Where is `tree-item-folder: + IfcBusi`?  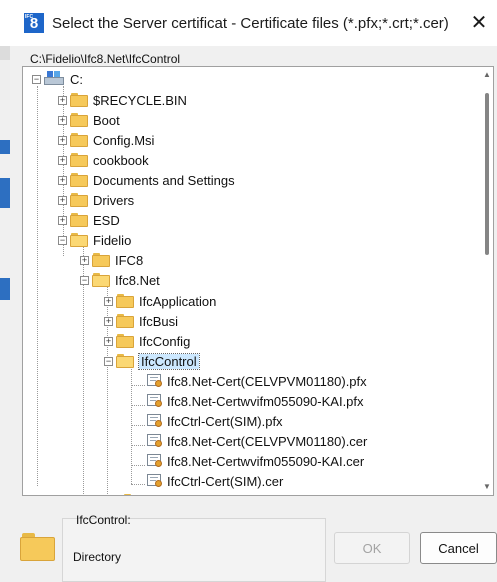 tree-item-folder: + IfcBusi is located at coordinates (141, 321).